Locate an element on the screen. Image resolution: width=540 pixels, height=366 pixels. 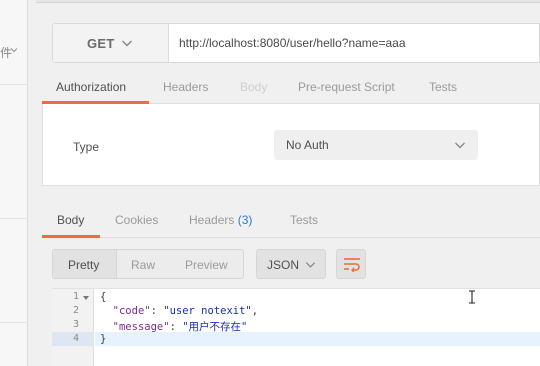
response-tabs: Body Cookies Headers (3) Tests is located at coordinates (291, 219).